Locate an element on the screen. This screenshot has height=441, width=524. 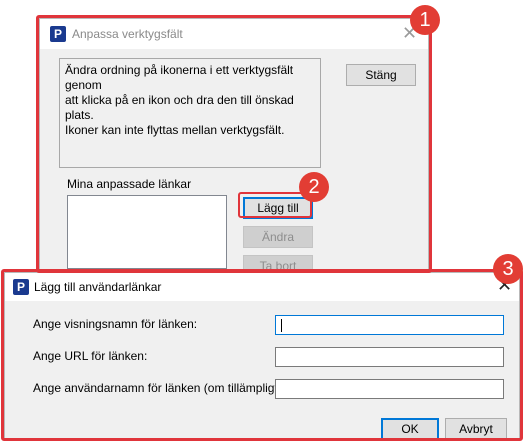
step-badge-1: 1 is located at coordinates (425, 20).